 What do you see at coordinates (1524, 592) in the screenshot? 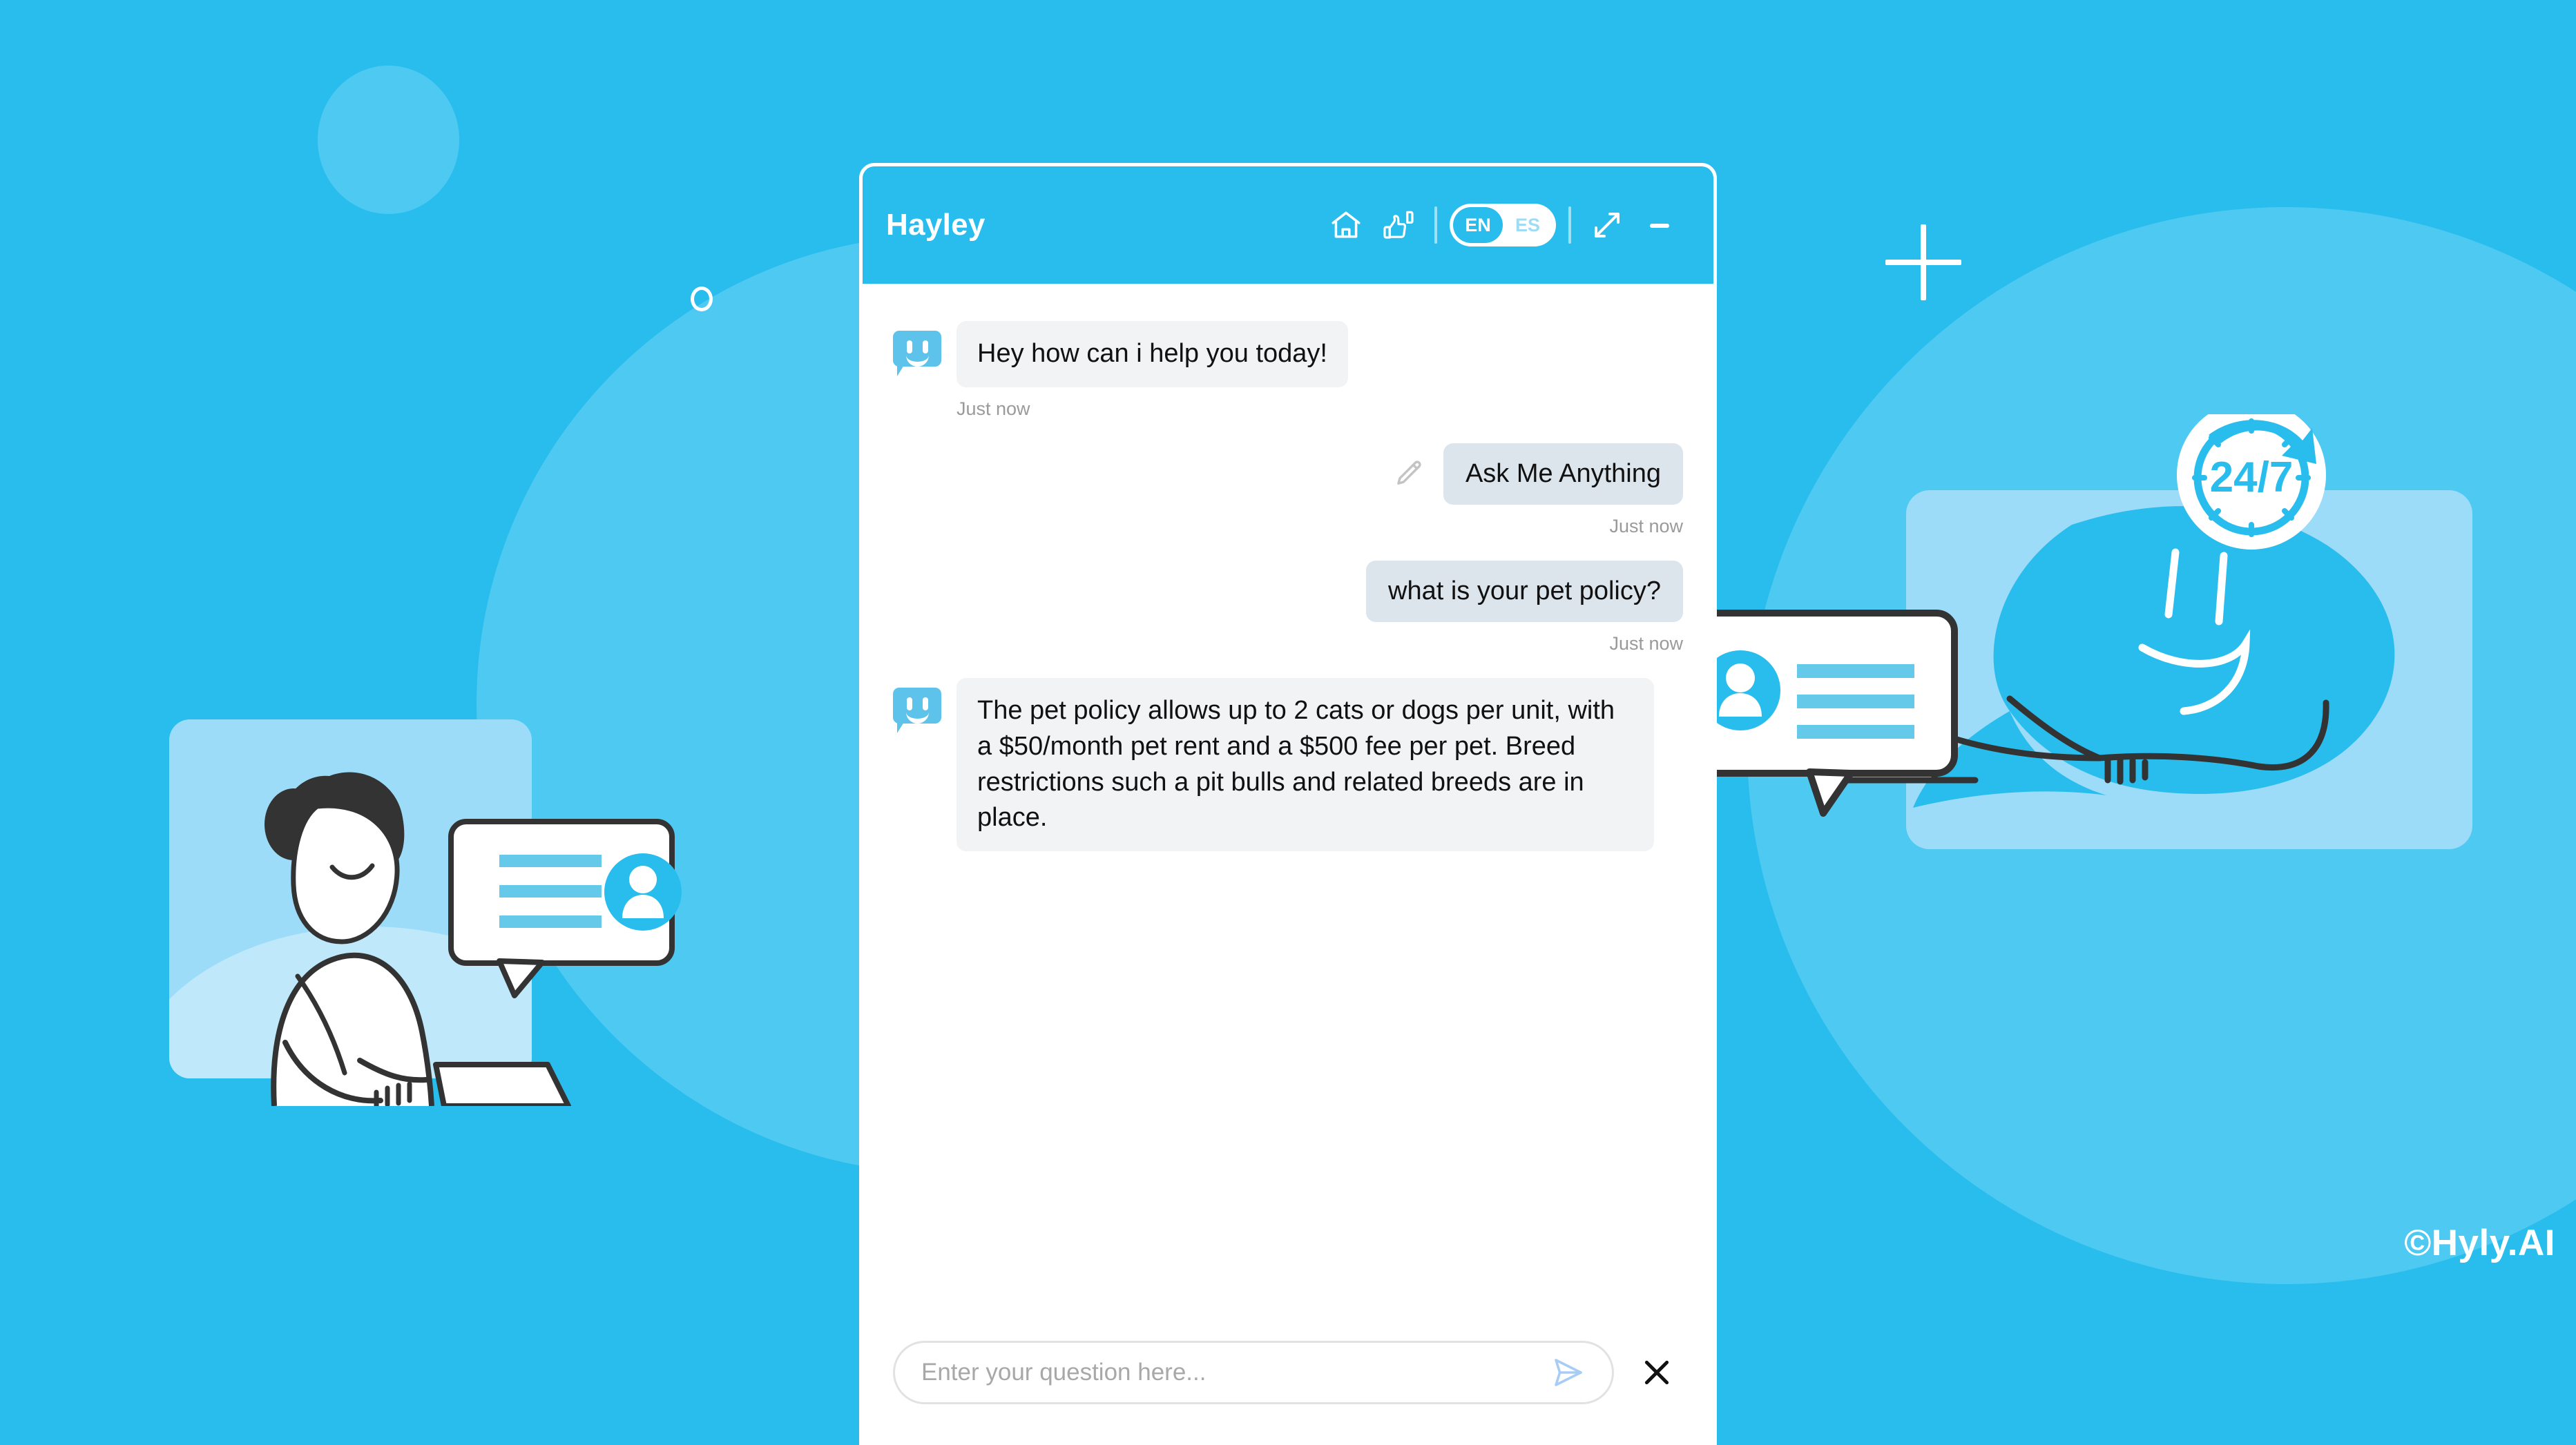
I see `message-text: what is your pet policy?` at bounding box center [1524, 592].